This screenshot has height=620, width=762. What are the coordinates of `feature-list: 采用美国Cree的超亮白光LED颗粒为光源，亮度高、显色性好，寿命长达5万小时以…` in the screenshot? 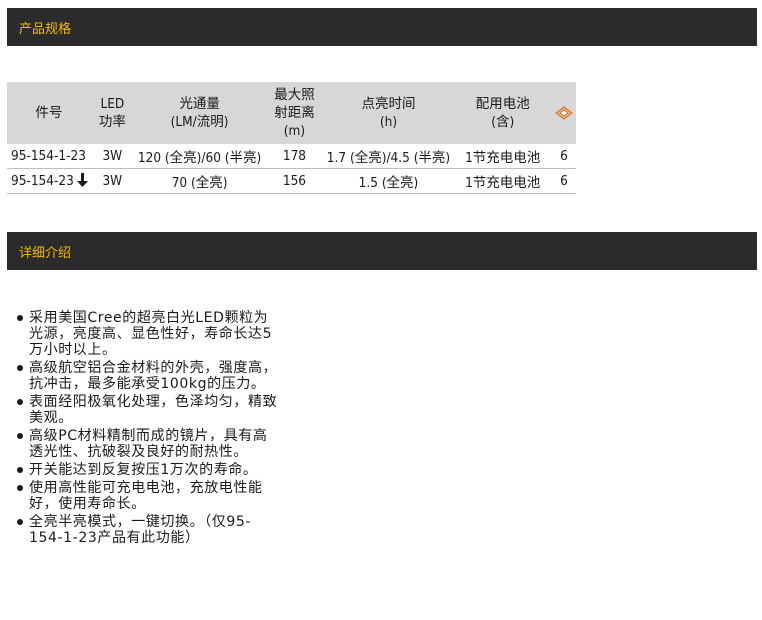 It's located at (147, 429).